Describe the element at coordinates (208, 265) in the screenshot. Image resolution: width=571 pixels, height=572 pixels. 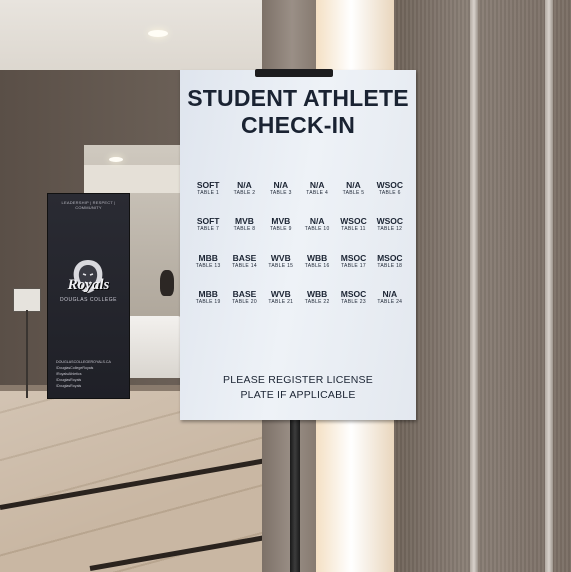
I see `table-number: TABLE 13` at that location.